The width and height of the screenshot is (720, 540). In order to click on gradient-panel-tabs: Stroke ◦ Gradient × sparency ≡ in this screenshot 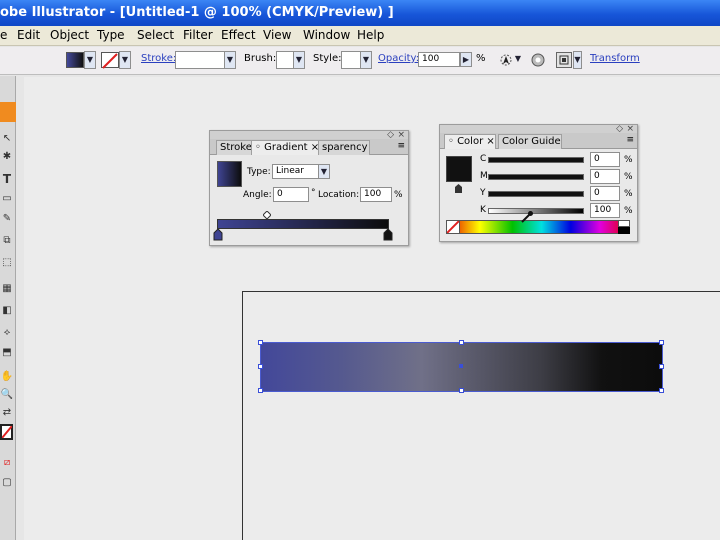, I will do `click(309, 147)`.